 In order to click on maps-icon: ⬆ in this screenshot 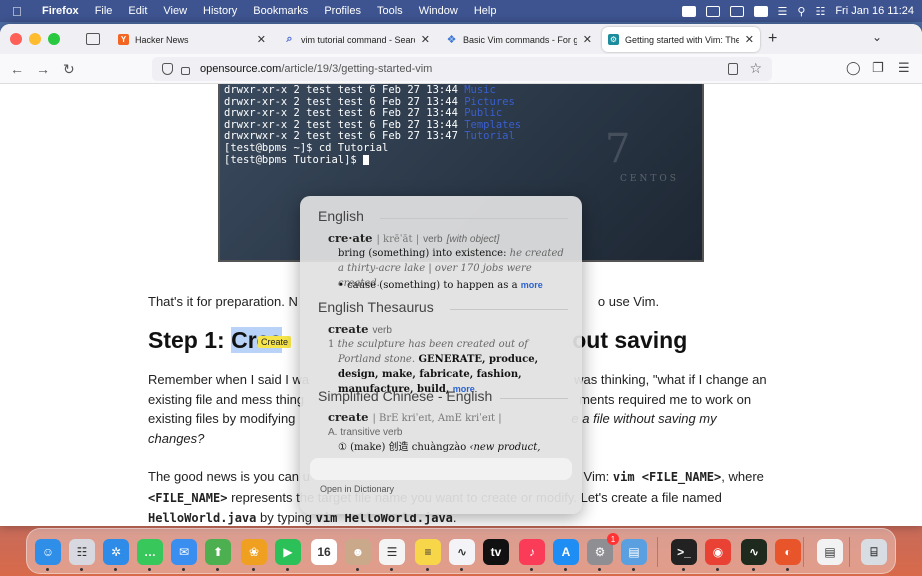, I will do `click(218, 552)`.